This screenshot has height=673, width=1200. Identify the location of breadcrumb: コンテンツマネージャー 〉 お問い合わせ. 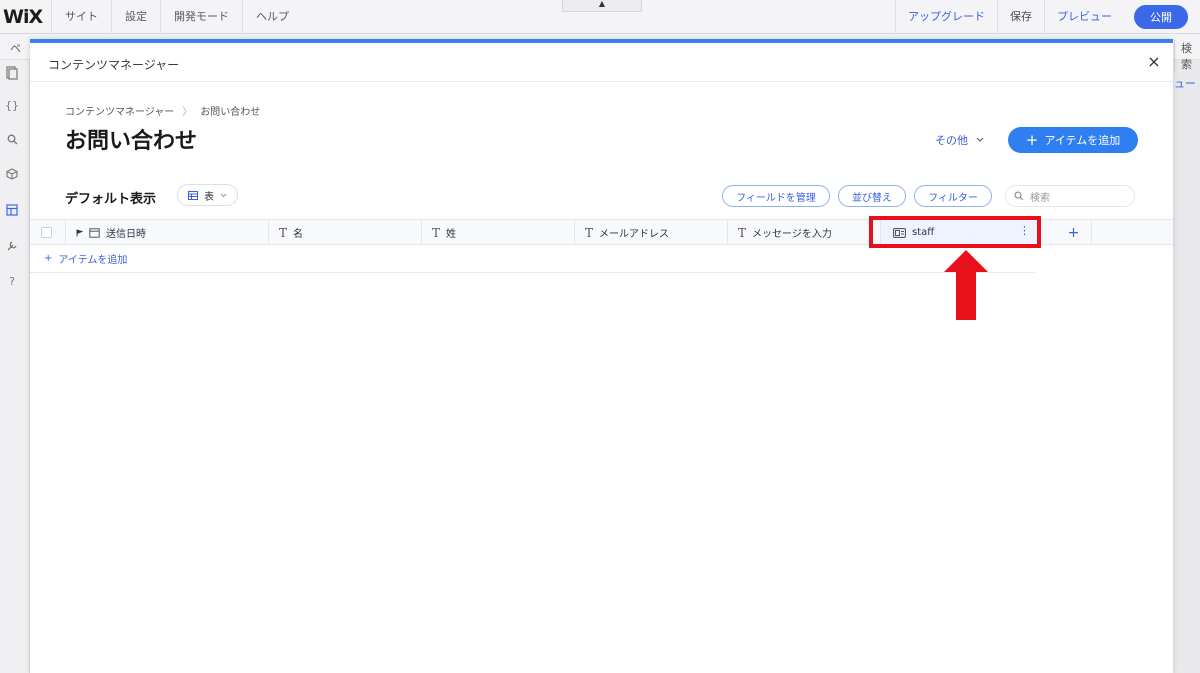
(162, 110).